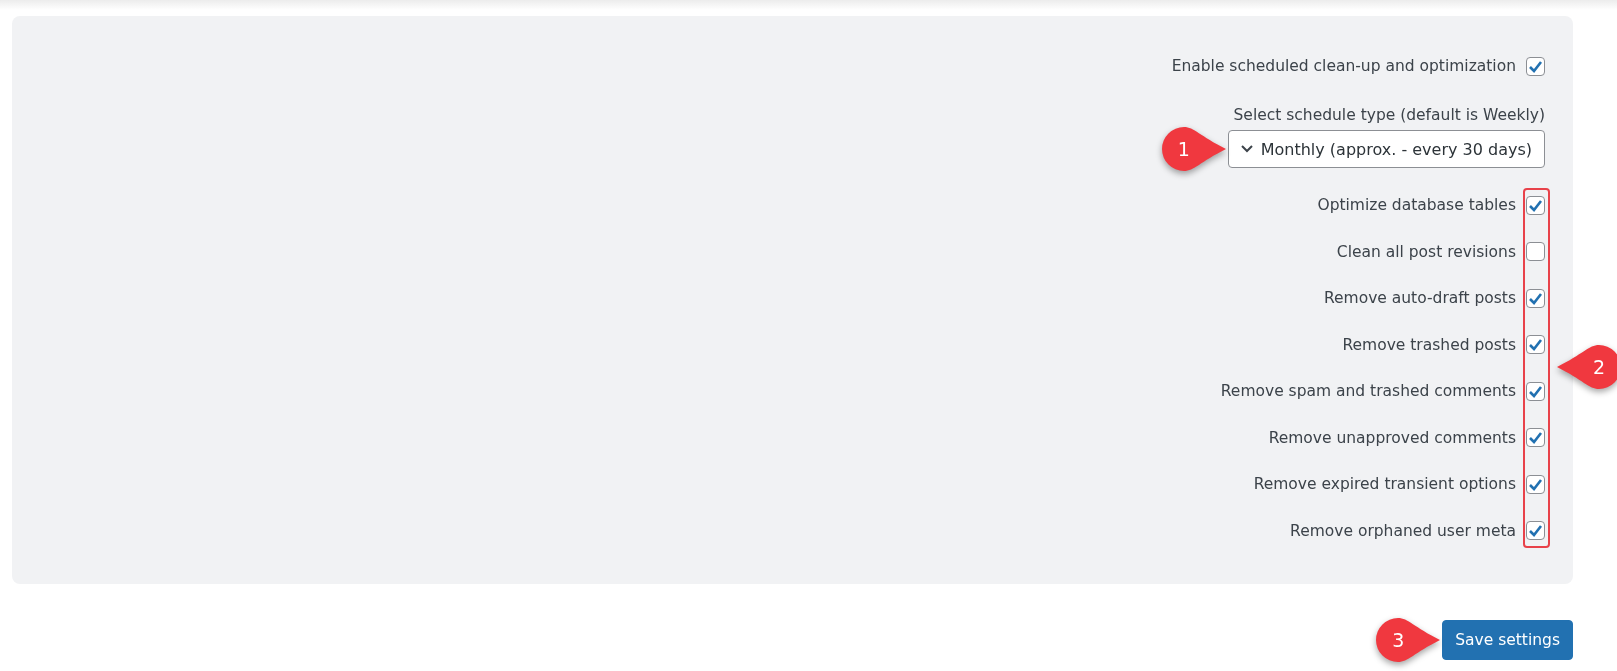 This screenshot has height=671, width=1617. What do you see at coordinates (1408, 640) in the screenshot?
I see `callout-badge: 3` at bounding box center [1408, 640].